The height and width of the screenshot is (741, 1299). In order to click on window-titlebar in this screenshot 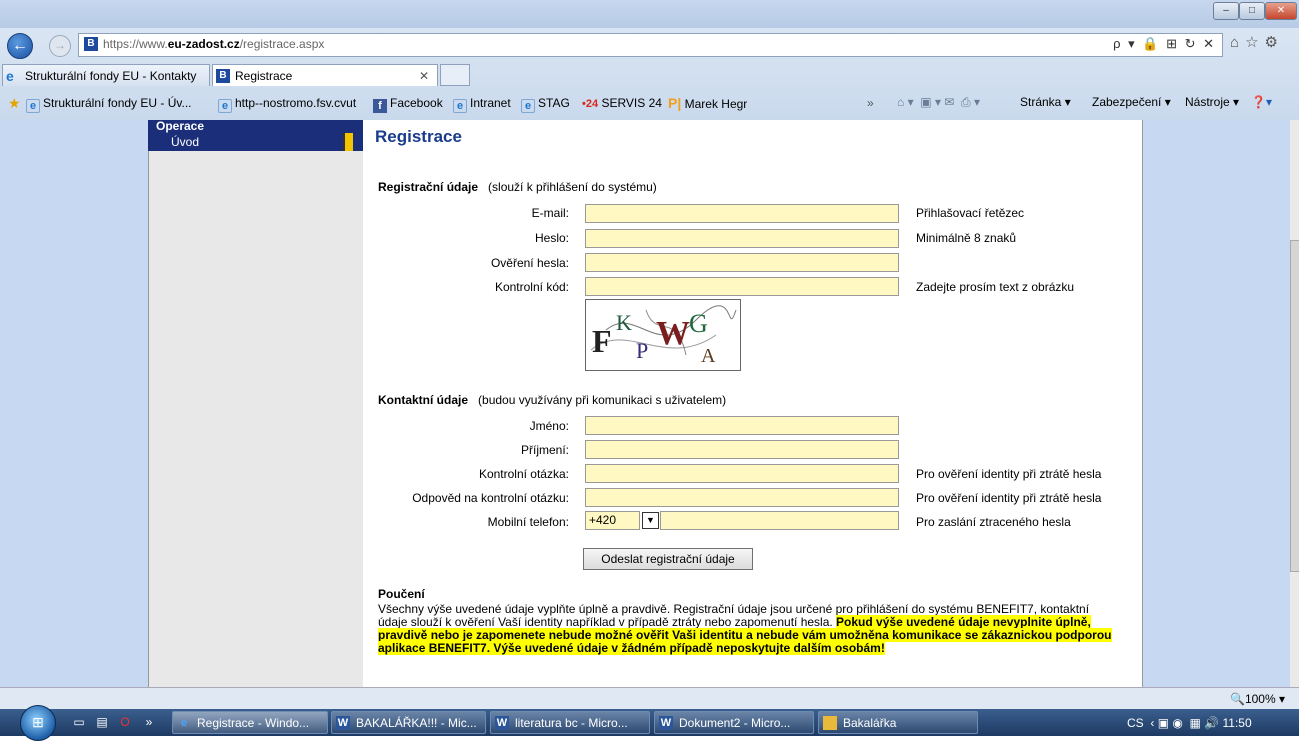, I will do `click(649, 14)`.